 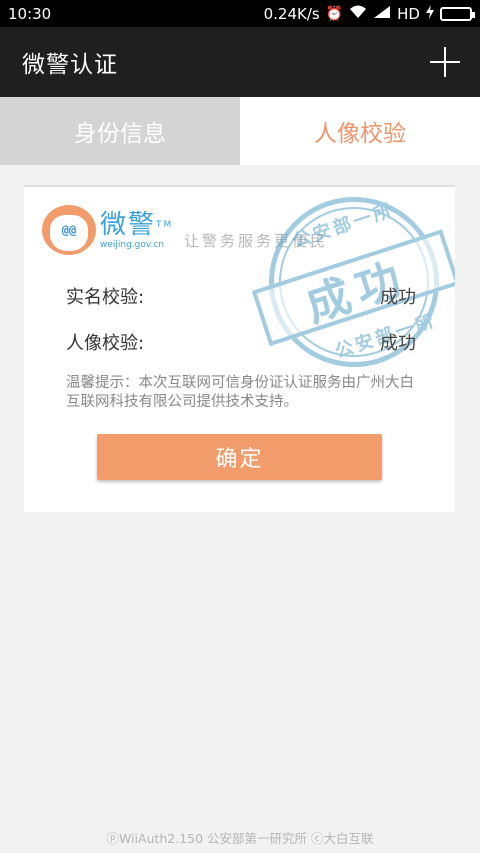 I want to click on face-row: 人像校验: 成功, so click(x=241, y=342).